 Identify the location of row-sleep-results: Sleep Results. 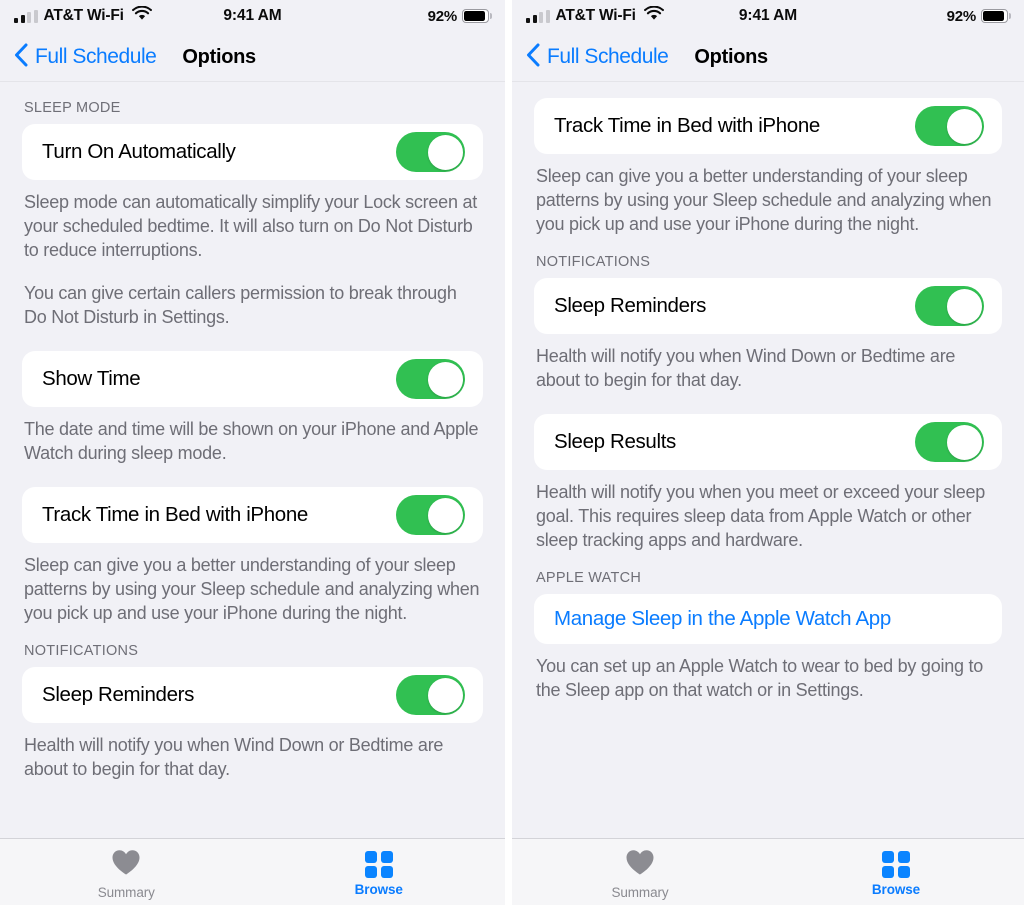
(768, 442).